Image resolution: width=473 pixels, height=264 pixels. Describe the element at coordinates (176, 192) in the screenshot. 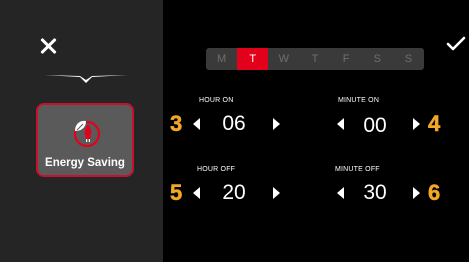

I see `hour-off-badge: 5` at that location.